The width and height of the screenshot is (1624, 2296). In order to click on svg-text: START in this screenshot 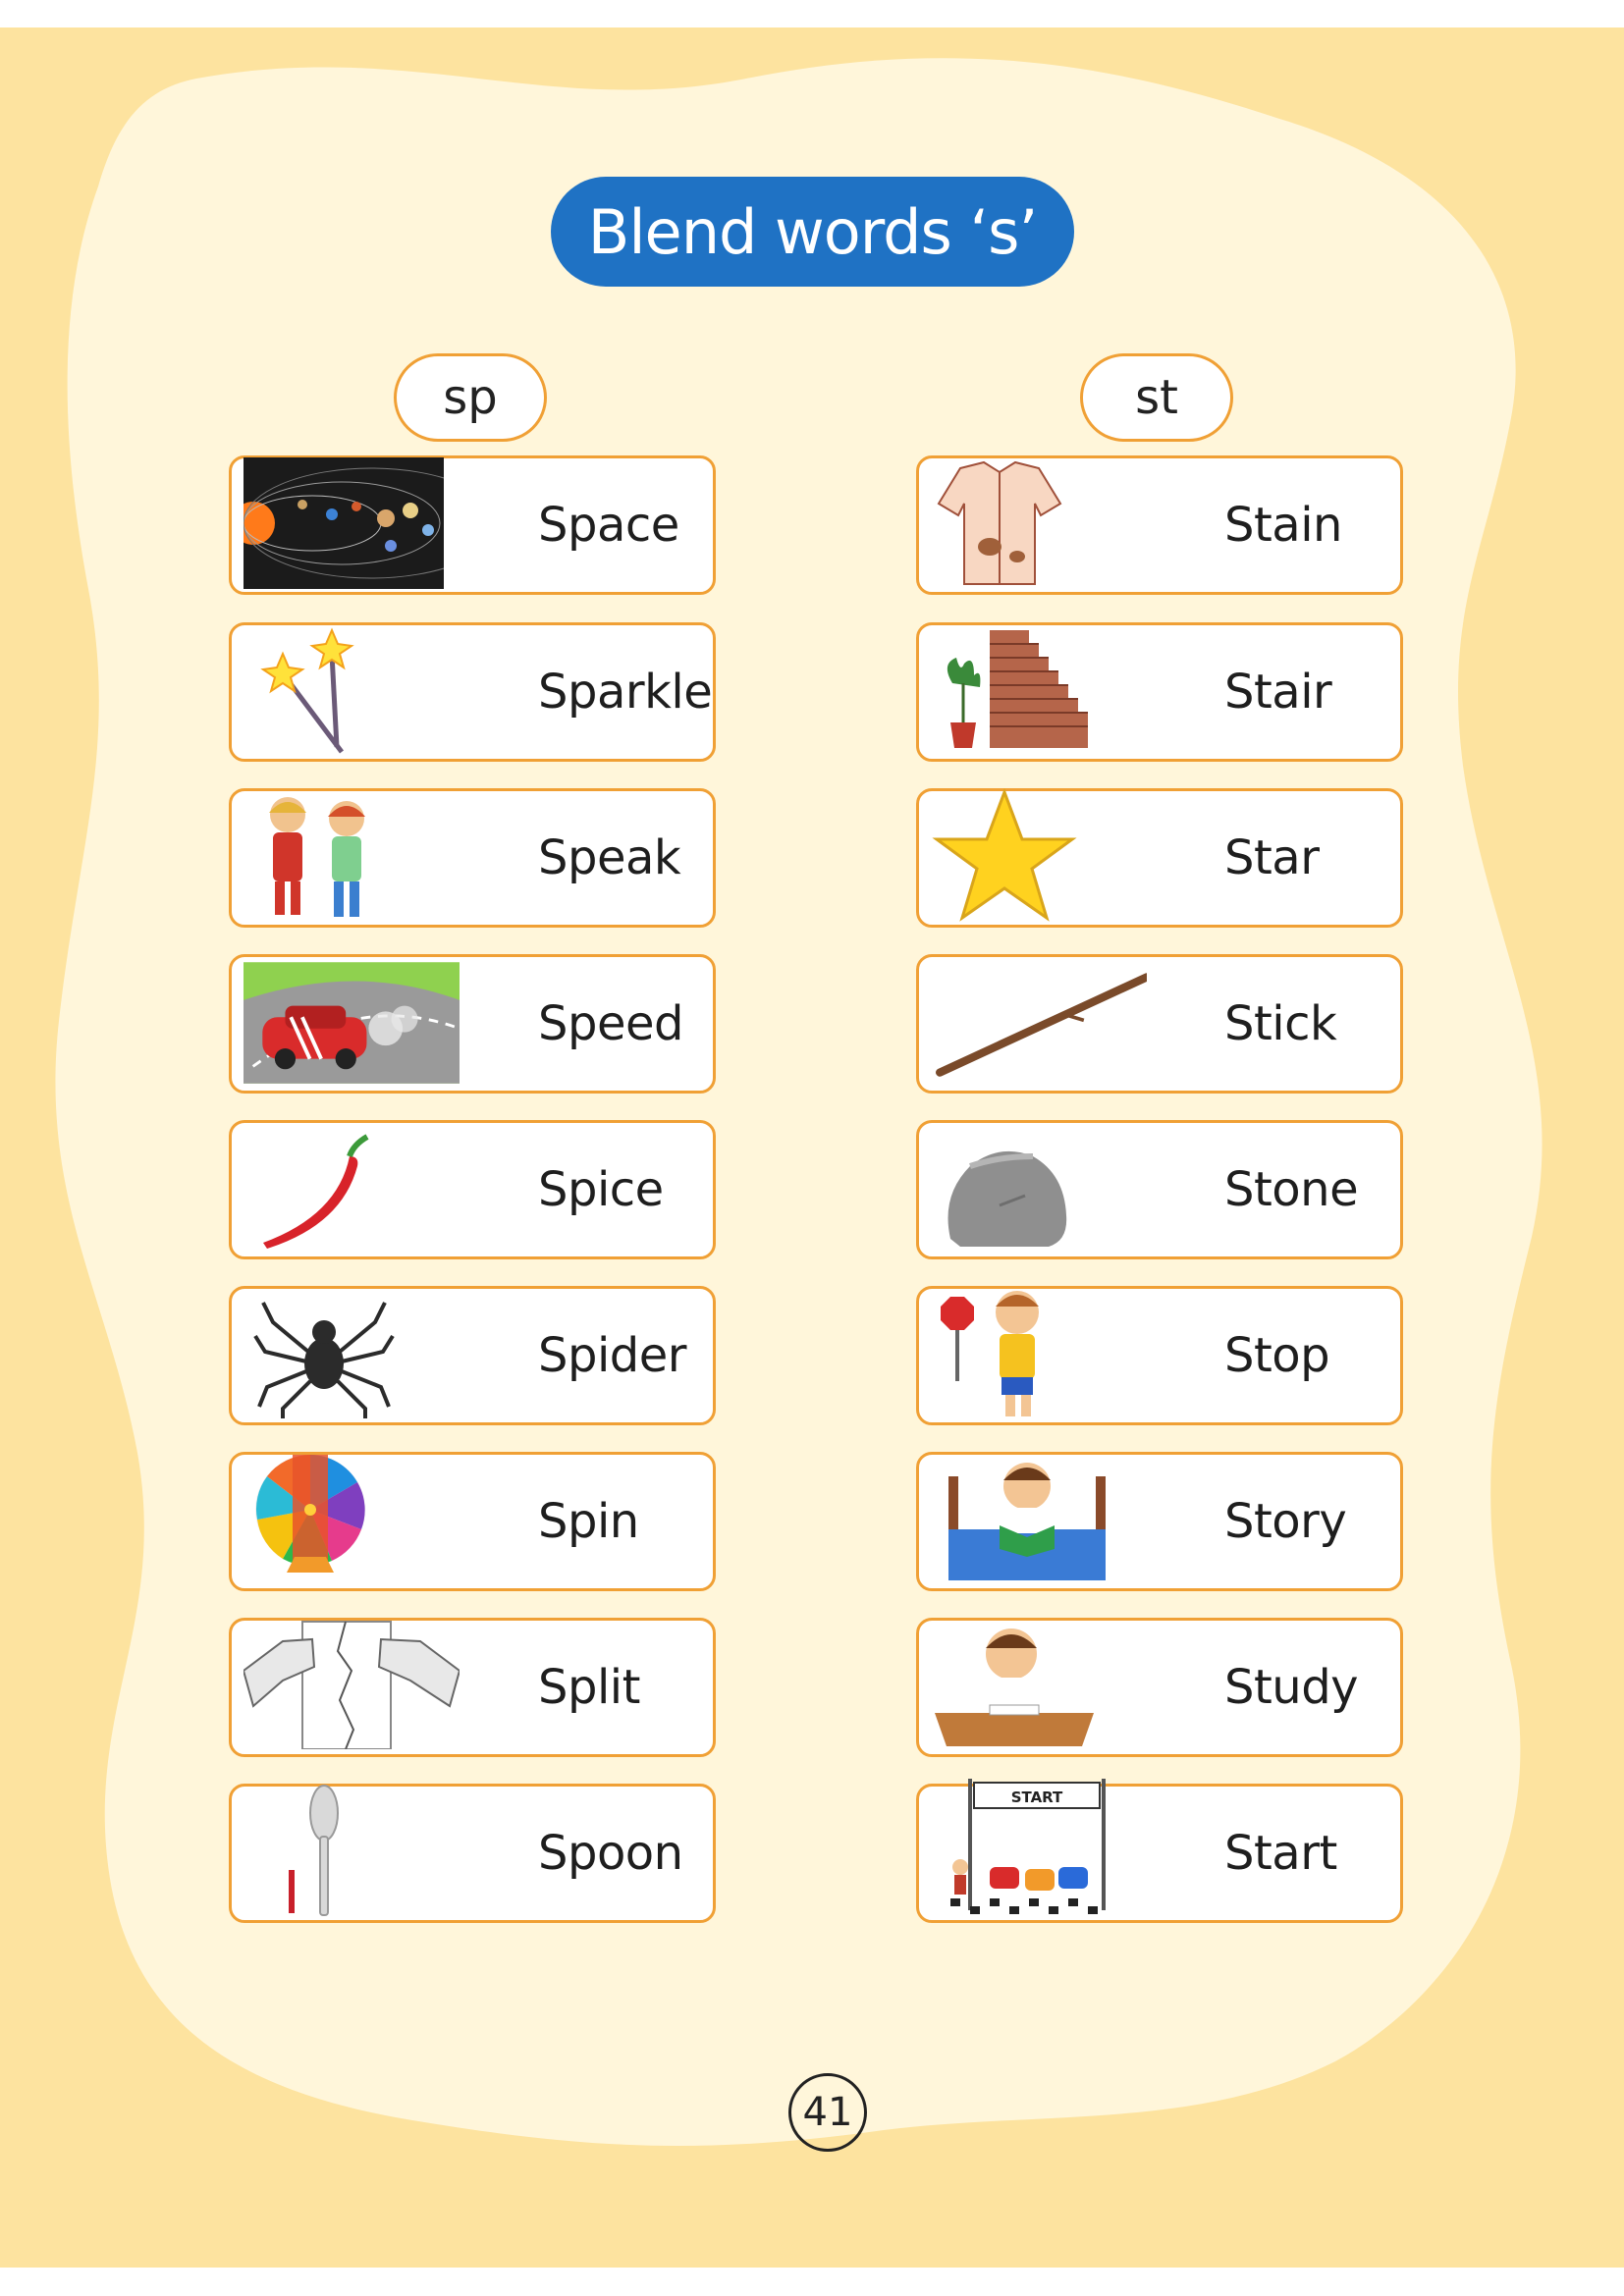, I will do `click(1037, 1798)`.